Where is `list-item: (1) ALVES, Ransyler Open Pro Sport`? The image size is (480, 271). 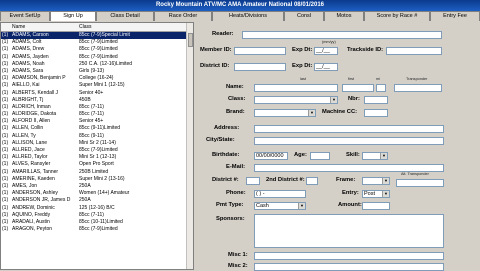 list-item: (1) ALVES, Ransyler Open Pro Sport is located at coordinates (97, 164).